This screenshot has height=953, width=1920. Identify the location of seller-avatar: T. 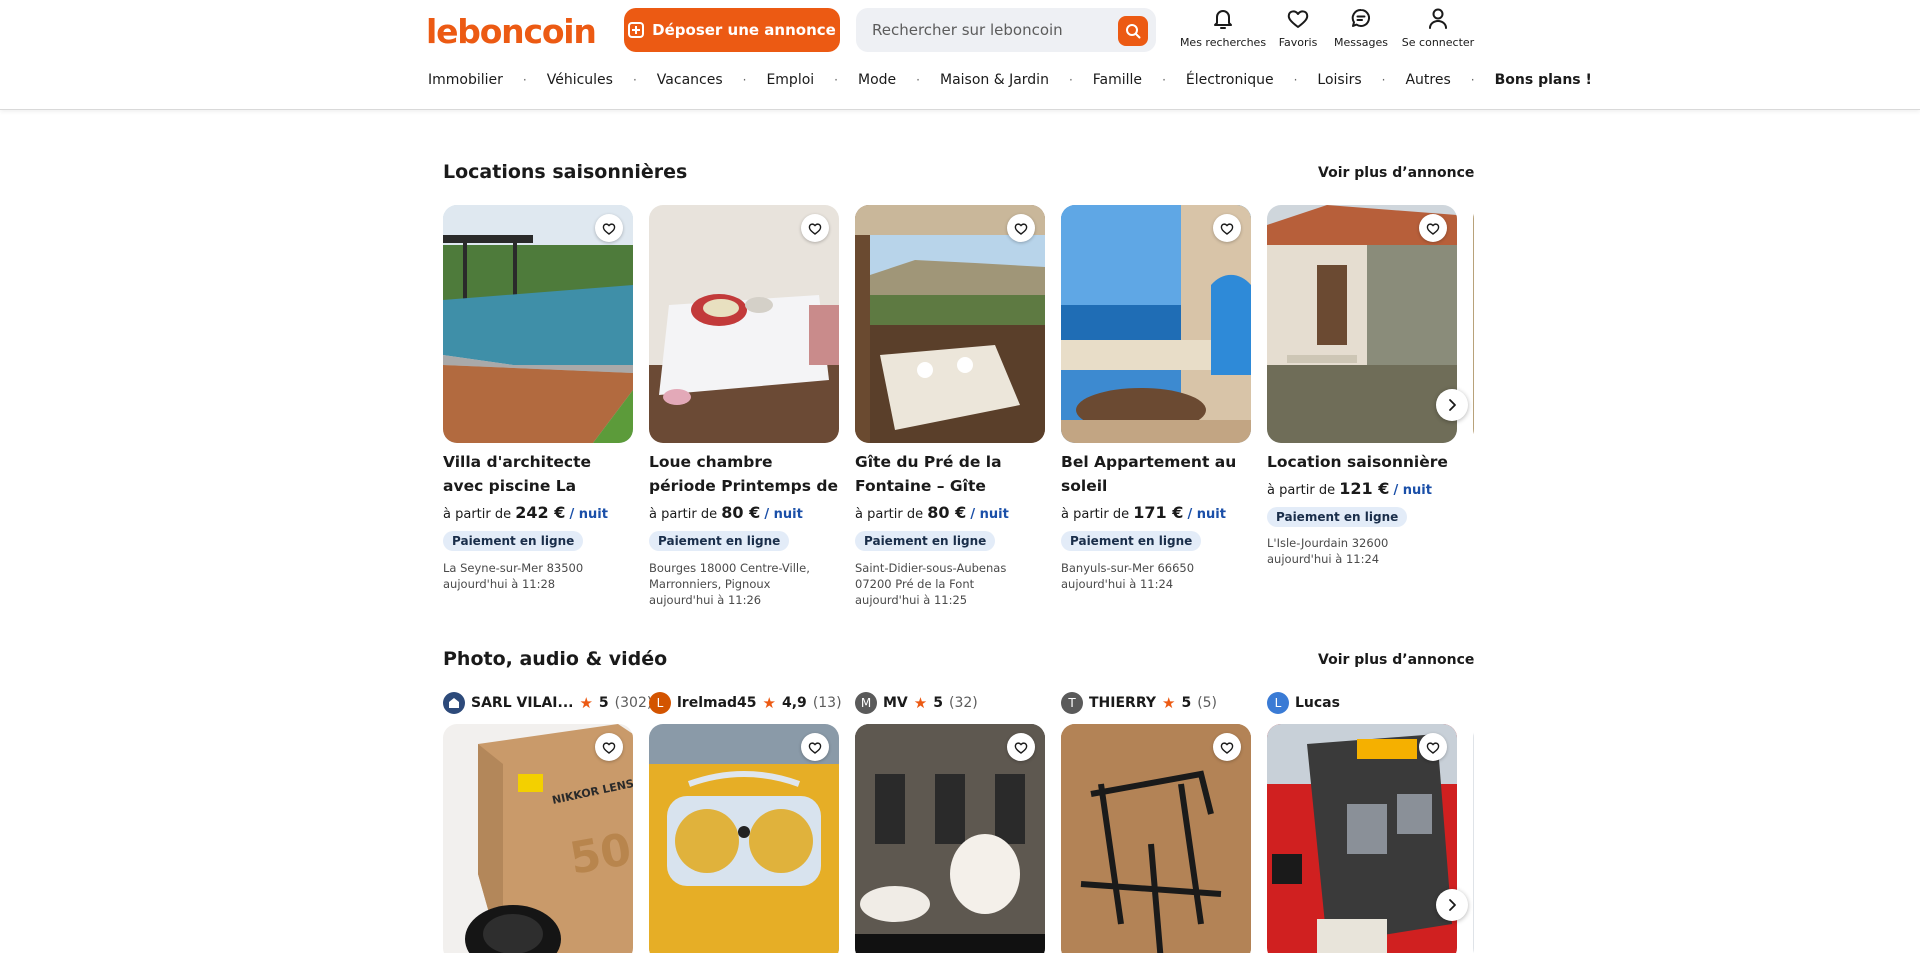
(1072, 703).